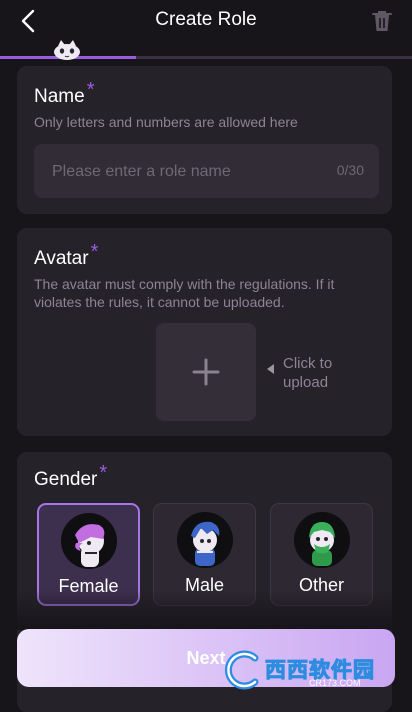 This screenshot has height=712, width=412. Describe the element at coordinates (88, 541) in the screenshot. I see `female-avatar-icon` at that location.